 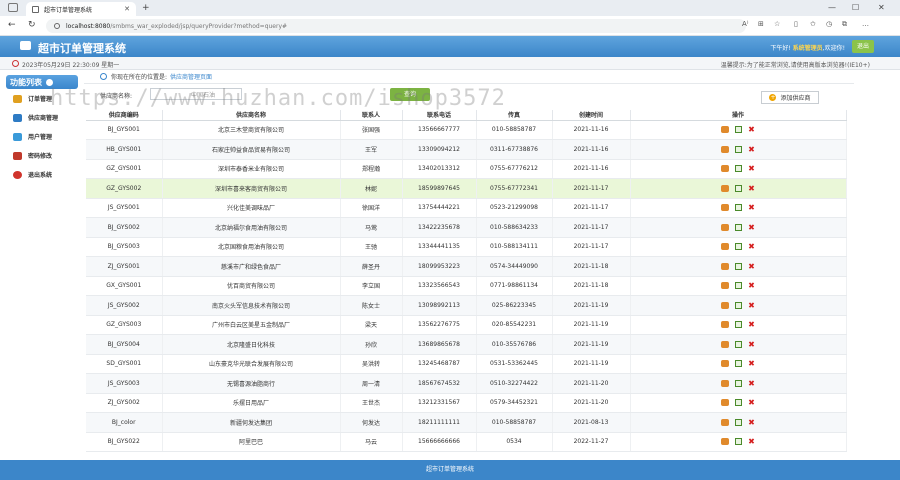 What do you see at coordinates (127, 9) in the screenshot?
I see `tab-close-icon: ✕` at bounding box center [127, 9].